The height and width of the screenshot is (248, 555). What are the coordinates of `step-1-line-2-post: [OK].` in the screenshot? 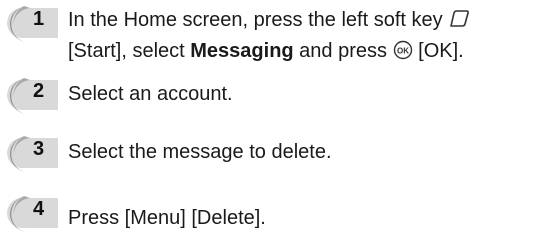 It's located at (438, 51).